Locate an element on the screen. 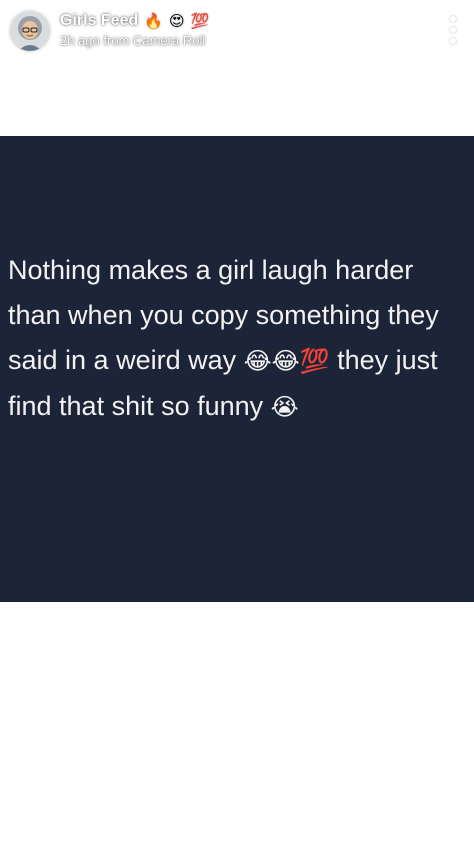  title-row: Girls Feed 🔥 😍 💯 is located at coordinates (134, 21).